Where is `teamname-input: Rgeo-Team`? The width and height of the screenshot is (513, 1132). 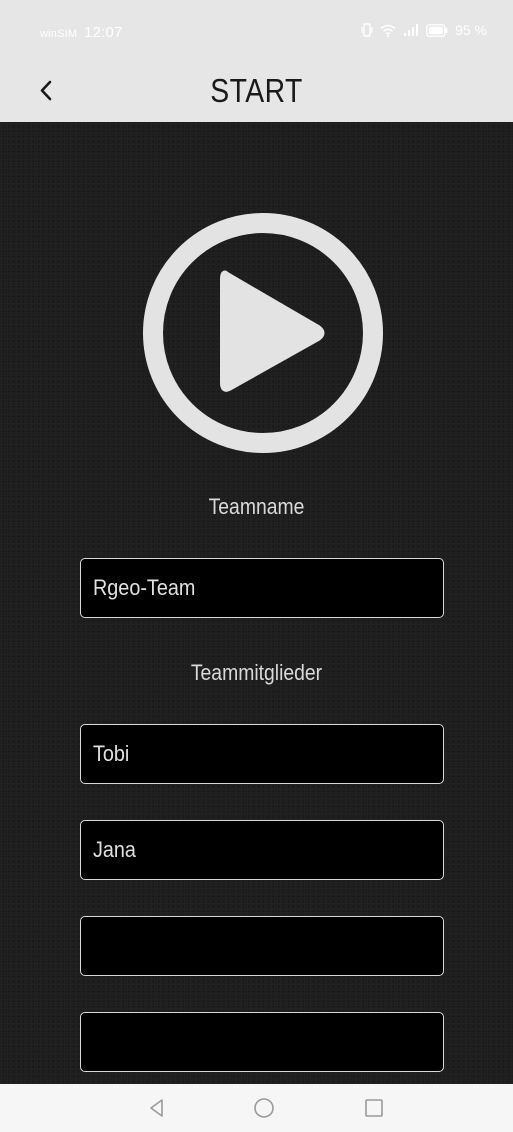
teamname-input: Rgeo-Team is located at coordinates (262, 588).